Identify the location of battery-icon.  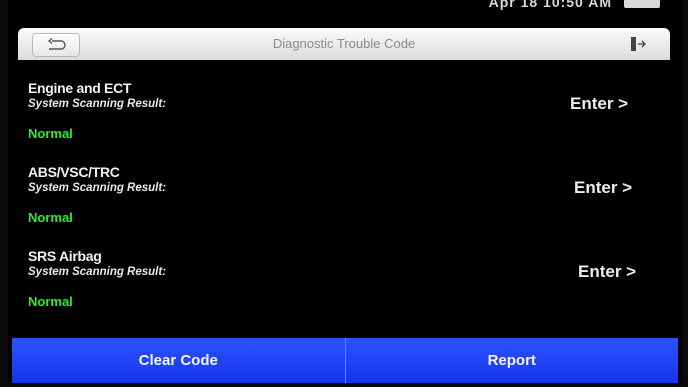
(642, 4).